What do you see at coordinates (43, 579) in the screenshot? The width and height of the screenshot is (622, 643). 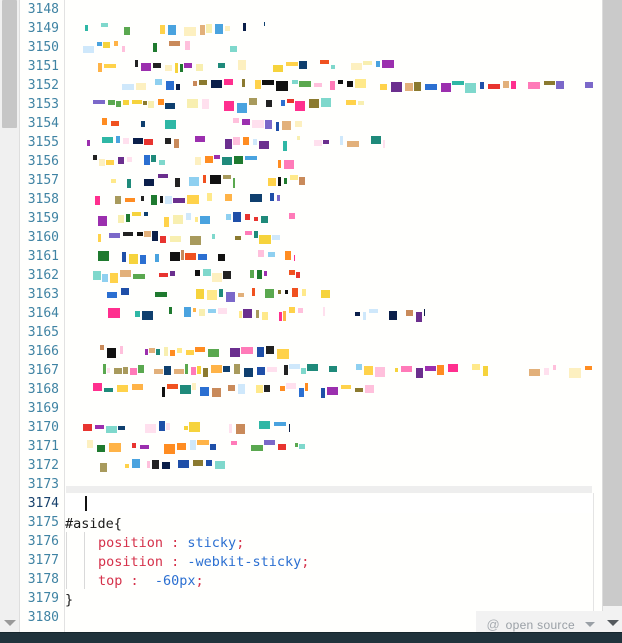 I see `line-number: 3178` at bounding box center [43, 579].